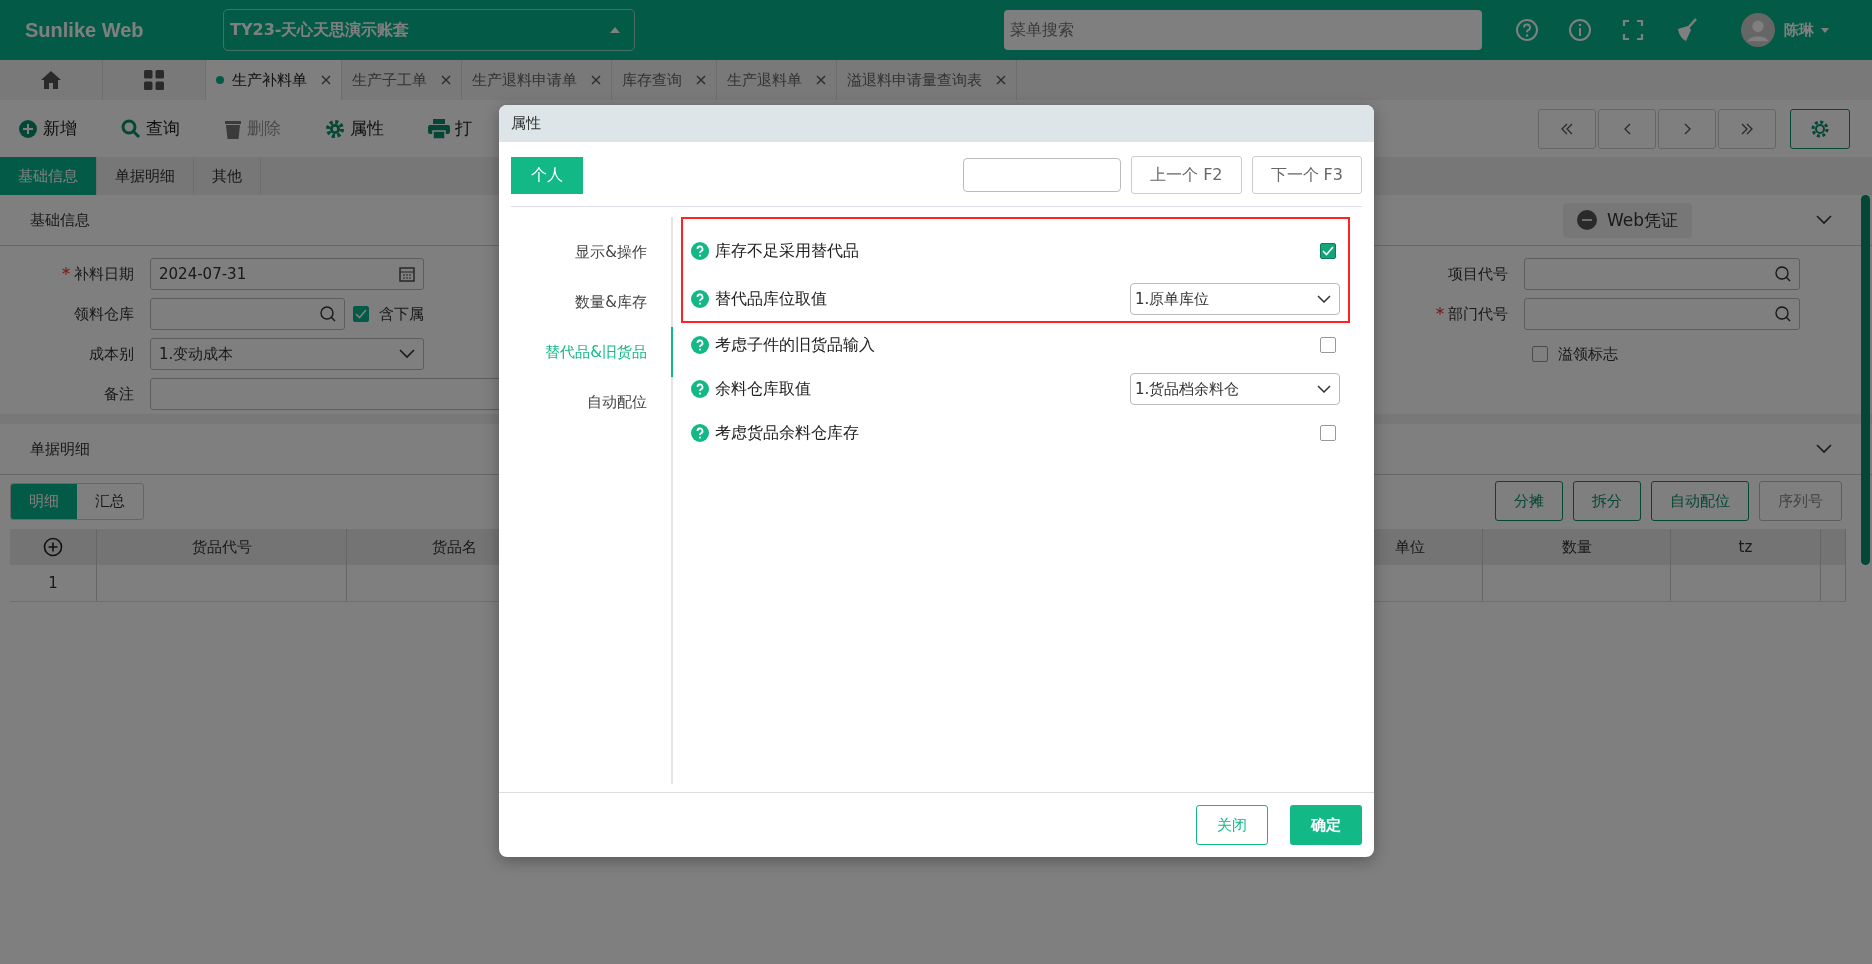 The height and width of the screenshot is (964, 1872). Describe the element at coordinates (287, 354) in the screenshot. I see `input-field: 1.变动成本` at that location.